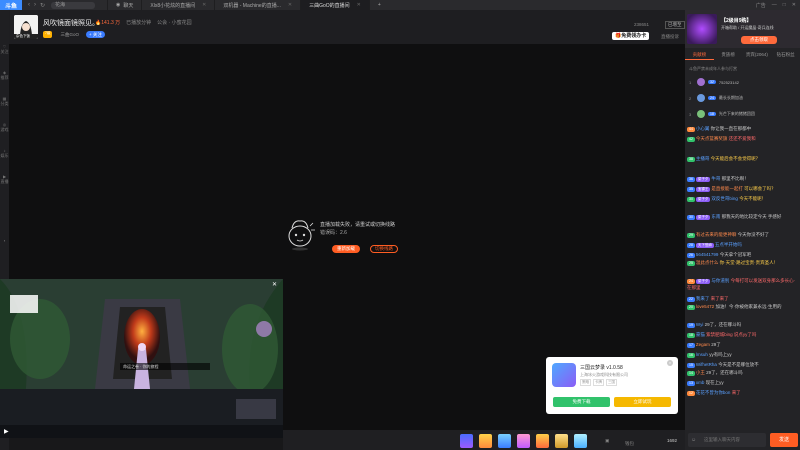  Describe the element at coordinates (742, 158) in the screenshot. I see `chat-message: 38 主播哥 今天能后会不会觉得呢？` at that location.